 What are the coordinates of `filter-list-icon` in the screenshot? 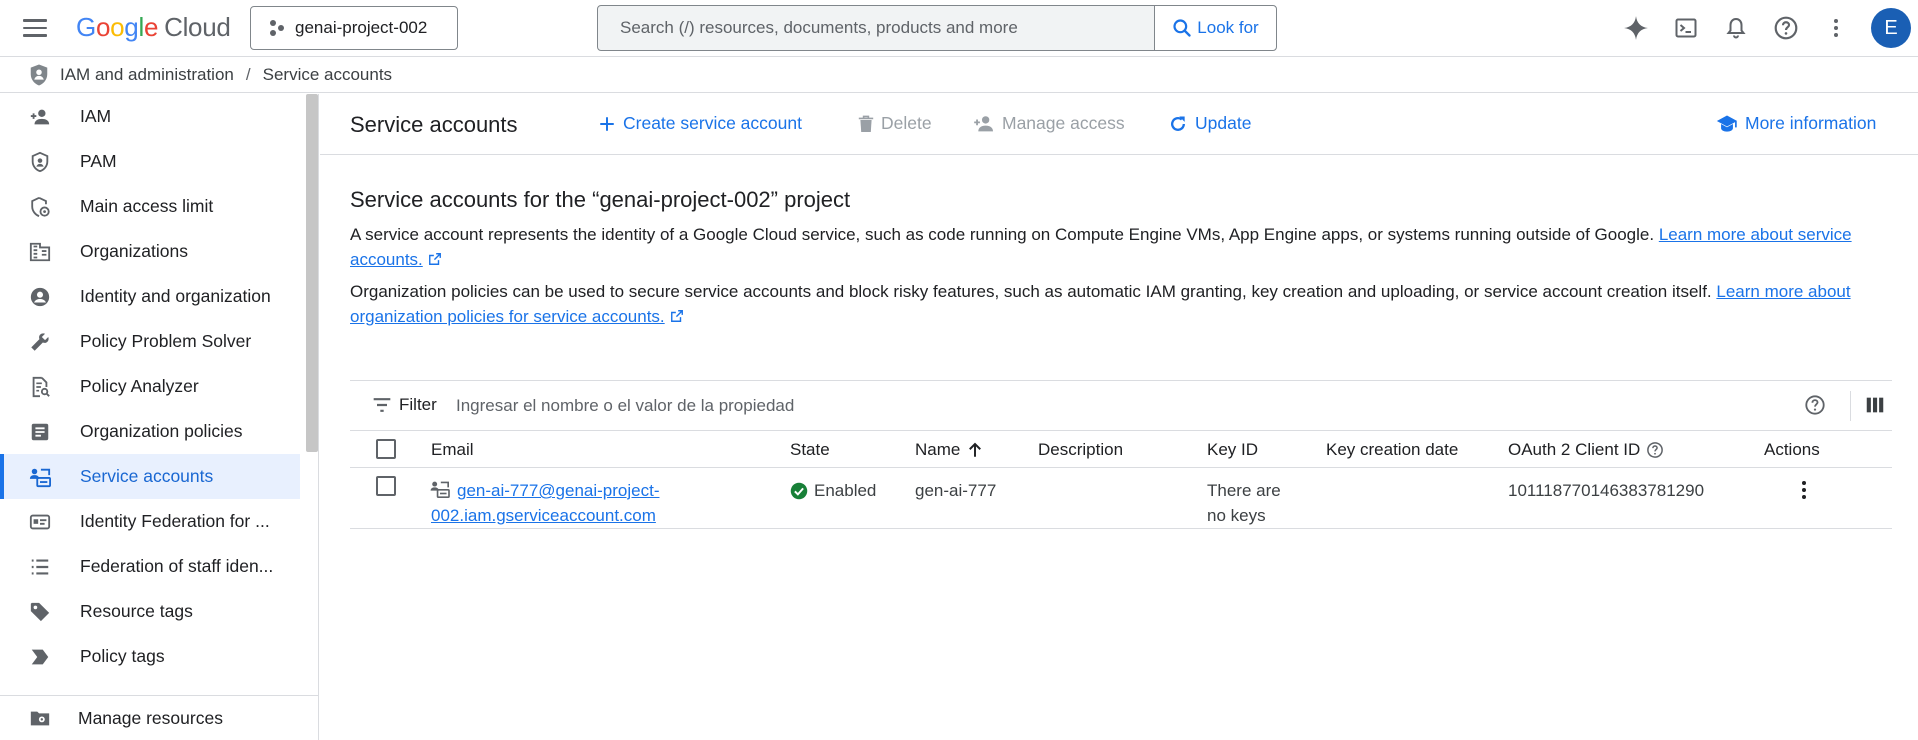 It's located at (382, 405).